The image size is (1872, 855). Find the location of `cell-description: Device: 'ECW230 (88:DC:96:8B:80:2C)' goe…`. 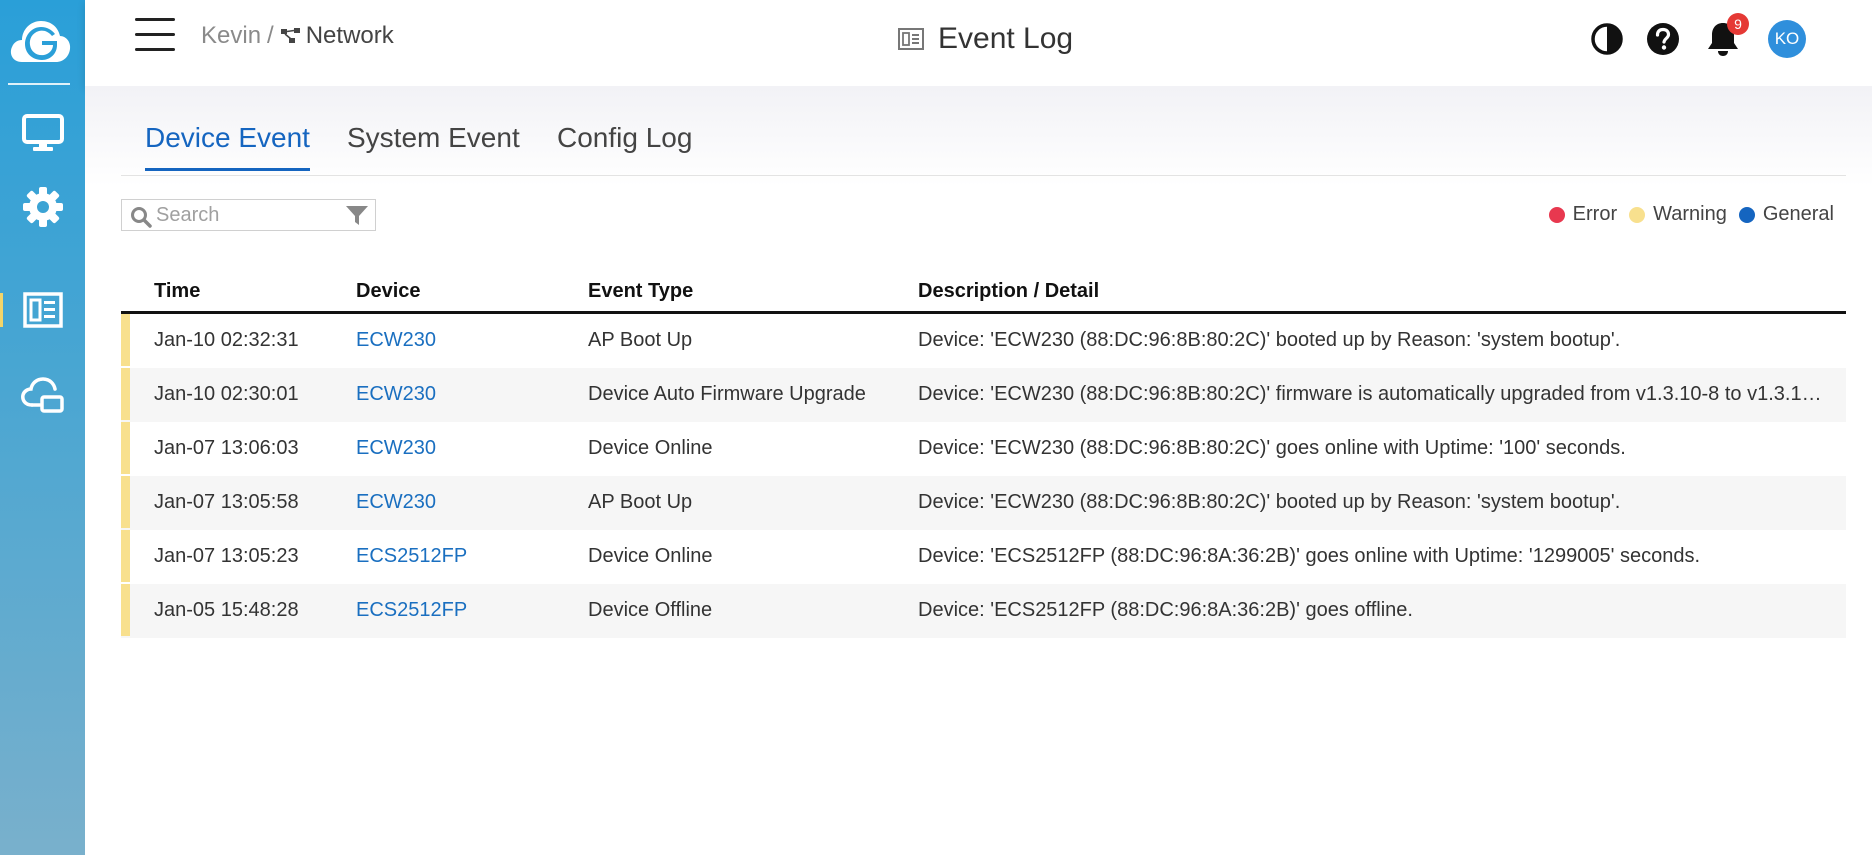

cell-description: Device: 'ECW230 (88:DC:96:8B:80:2C)' goe… is located at coordinates (1272, 448).